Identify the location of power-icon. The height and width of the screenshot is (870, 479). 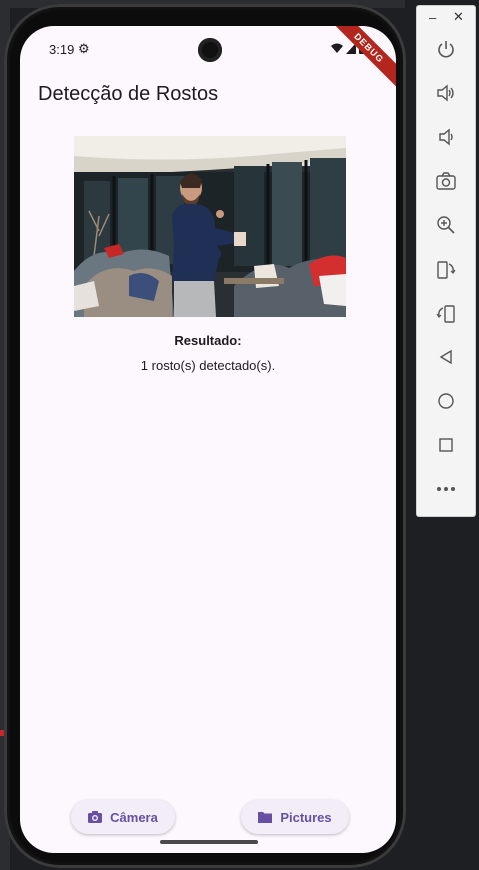
(446, 49).